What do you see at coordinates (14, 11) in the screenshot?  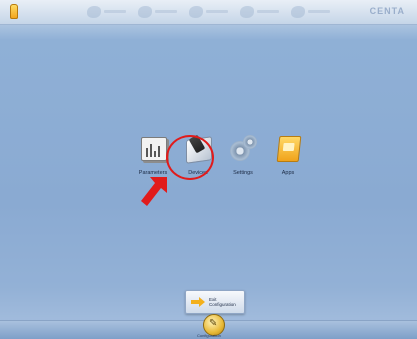 I see `app-logo-icon` at bounding box center [14, 11].